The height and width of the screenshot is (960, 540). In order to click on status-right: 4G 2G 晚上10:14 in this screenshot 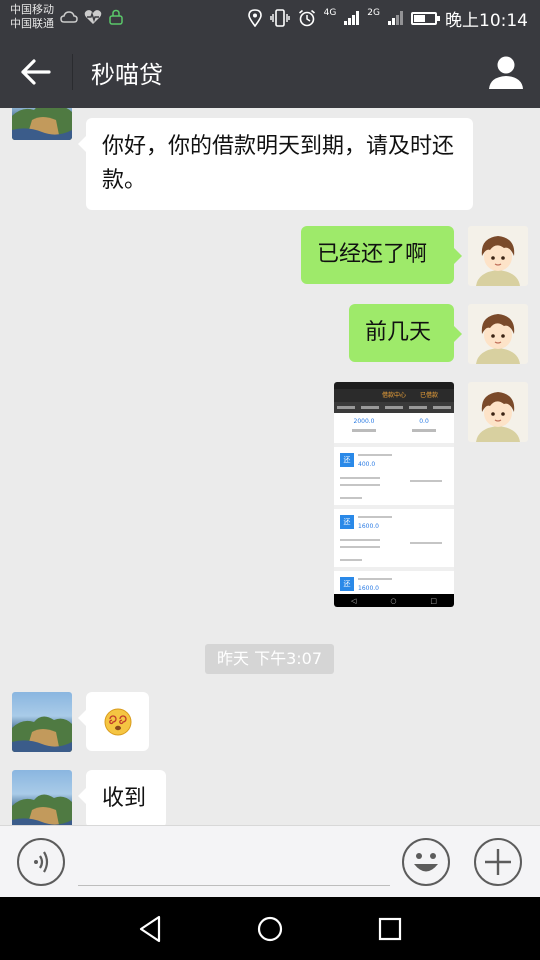, I will do `click(387, 18)`.